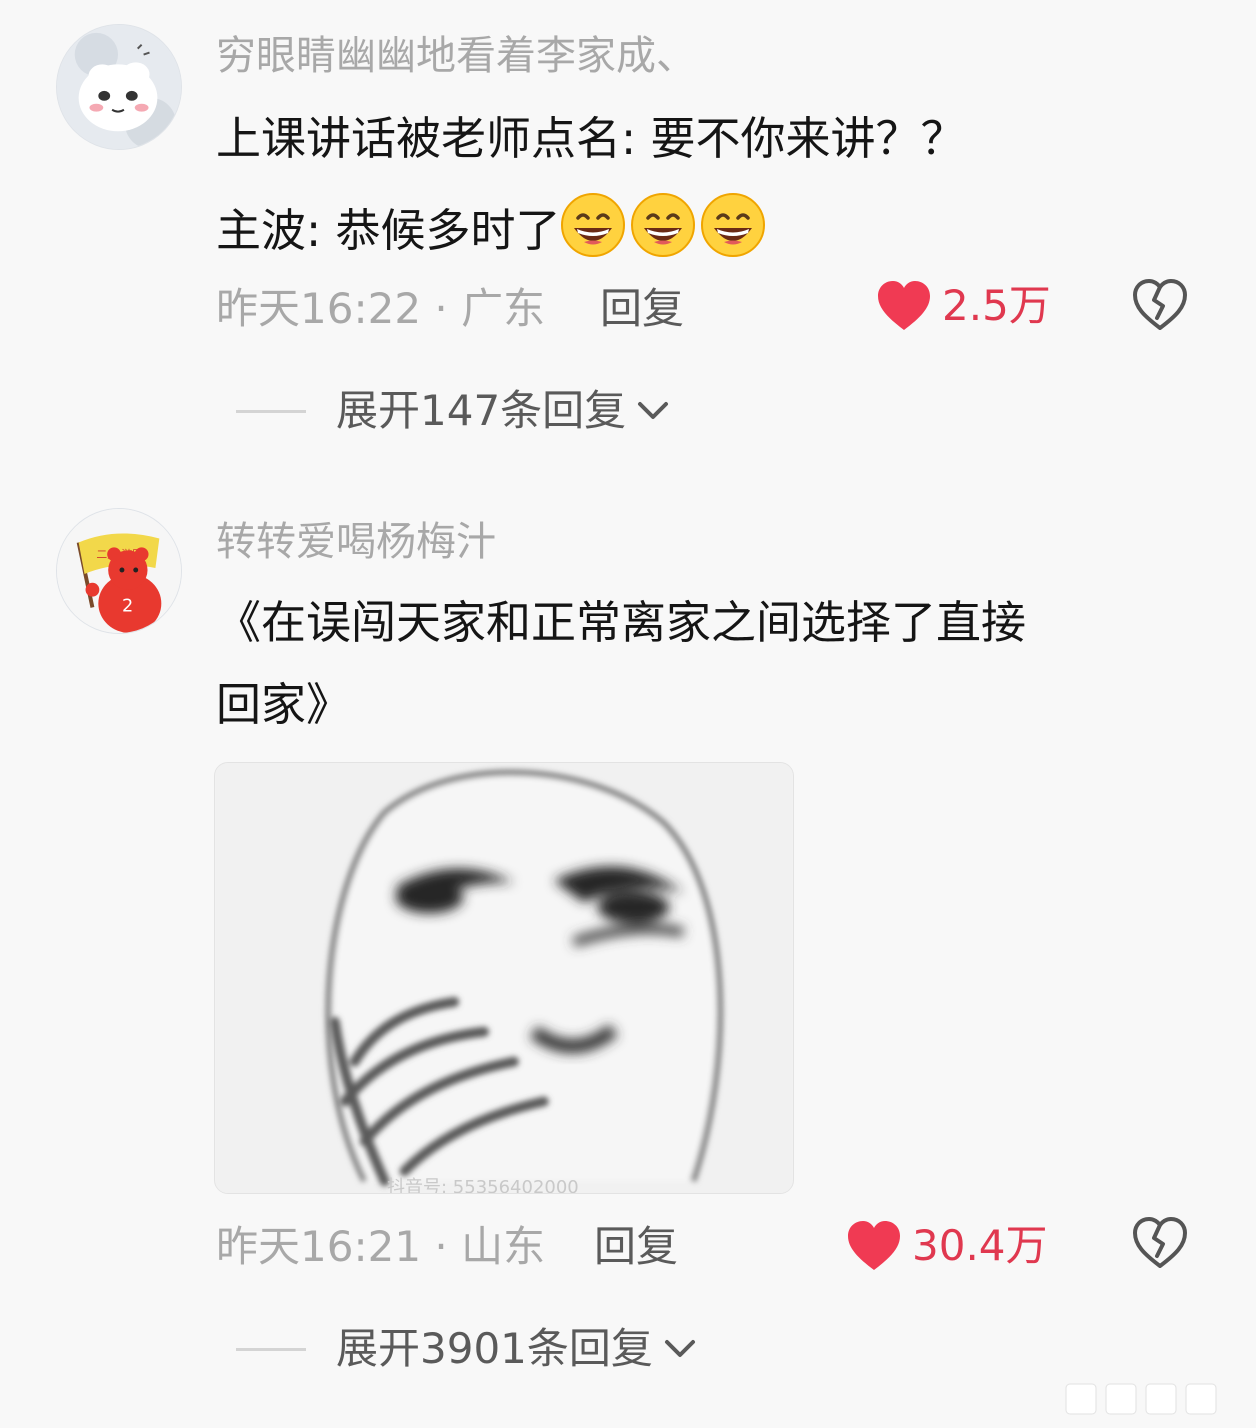 The width and height of the screenshot is (1256, 1428). What do you see at coordinates (591, 138) in the screenshot?
I see `comment-text-line: 上课讲话被老师点名: 要不你来讲？？` at bounding box center [591, 138].